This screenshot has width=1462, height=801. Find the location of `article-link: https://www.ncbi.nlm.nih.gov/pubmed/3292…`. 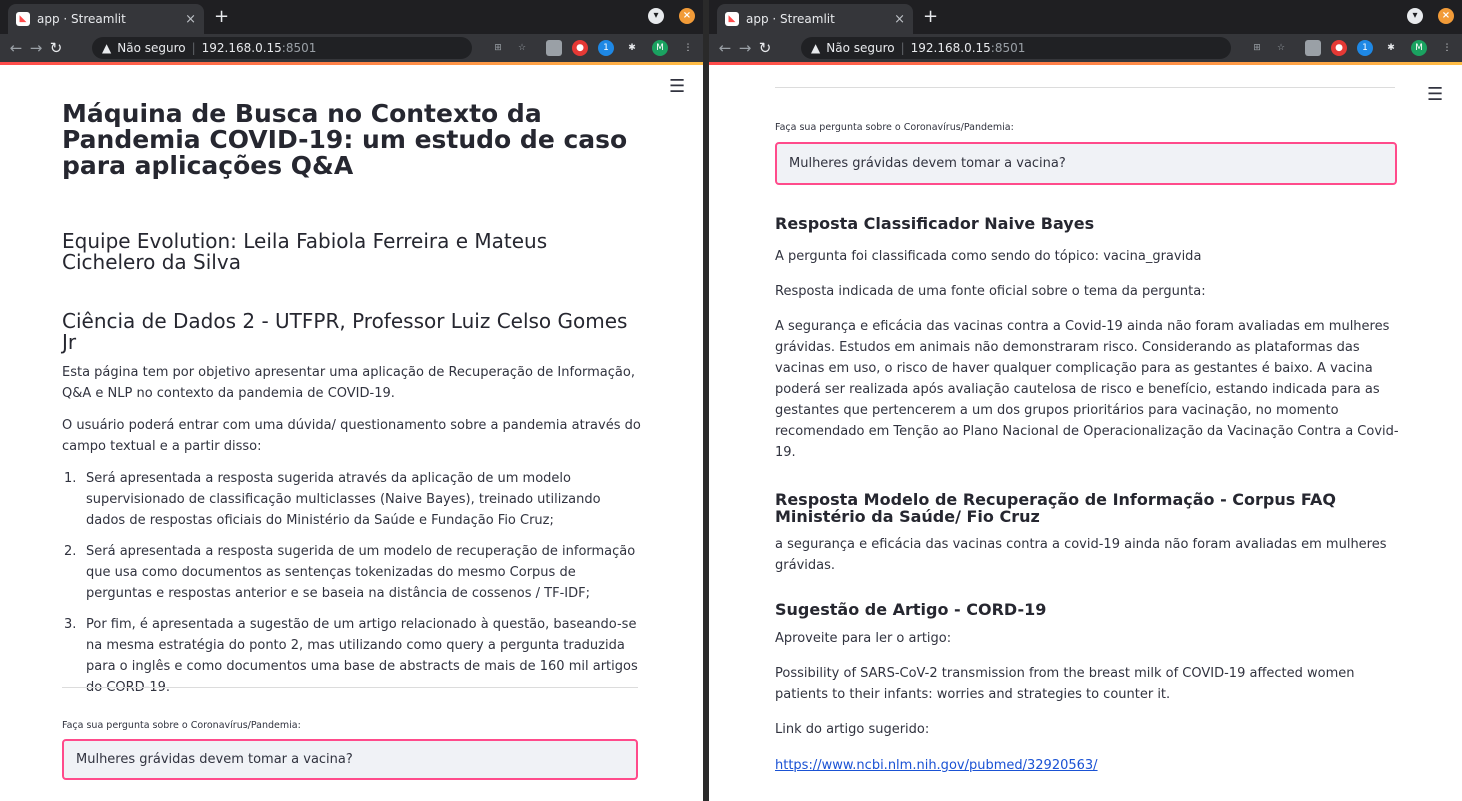

article-link: https://www.ncbi.nlm.nih.gov/pubmed/3292… is located at coordinates (936, 765).